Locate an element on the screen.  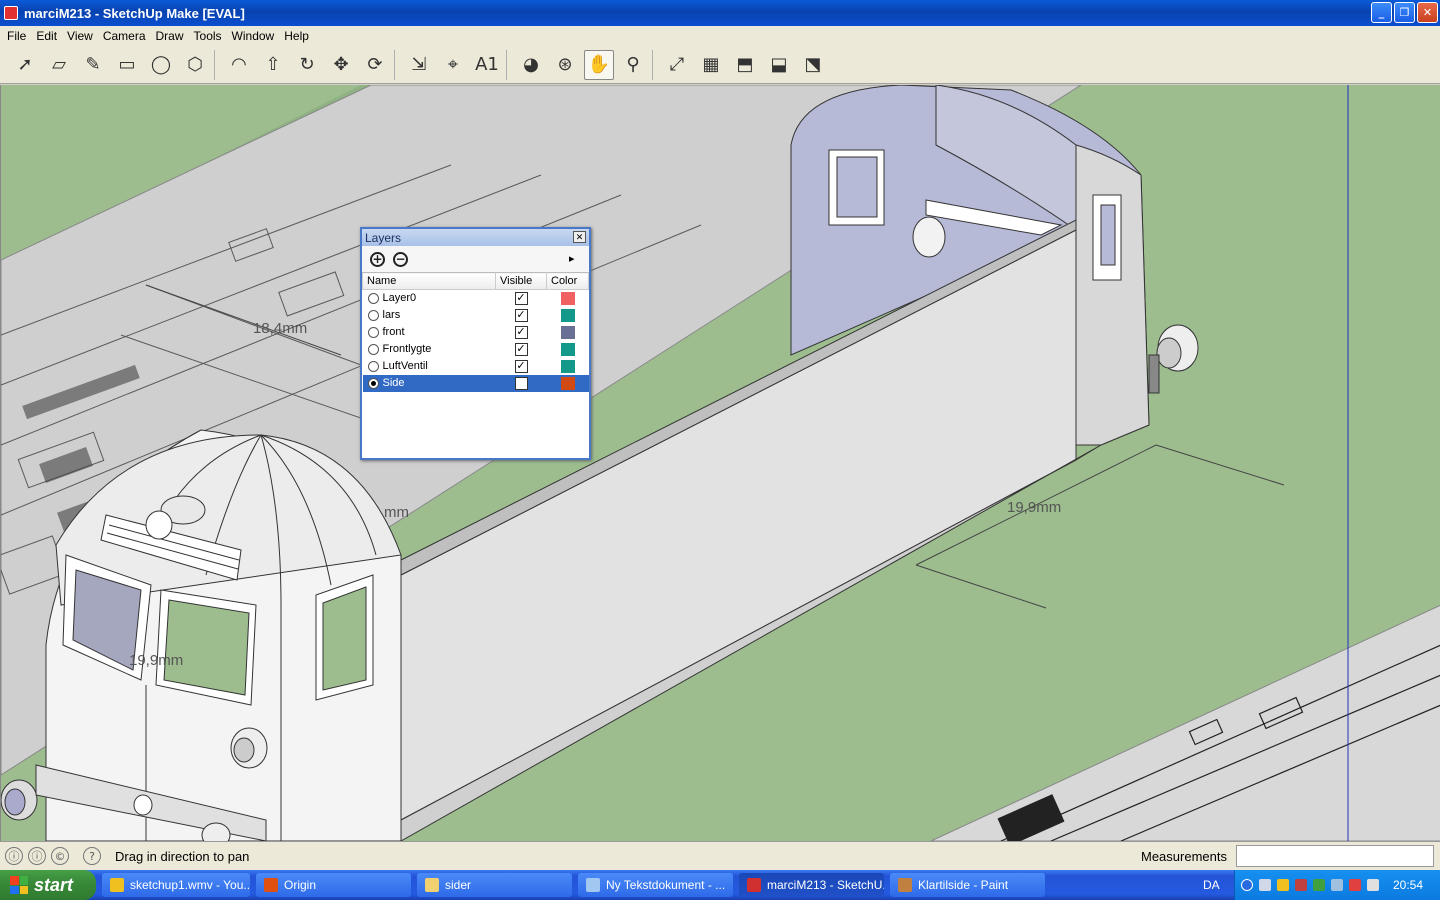
menu-tools: Tools is located at coordinates (208, 36).